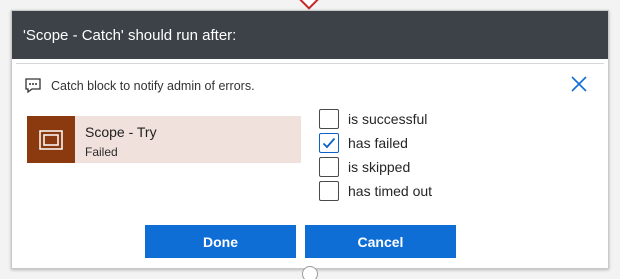  I want to click on scope-icon, so click(51, 139).